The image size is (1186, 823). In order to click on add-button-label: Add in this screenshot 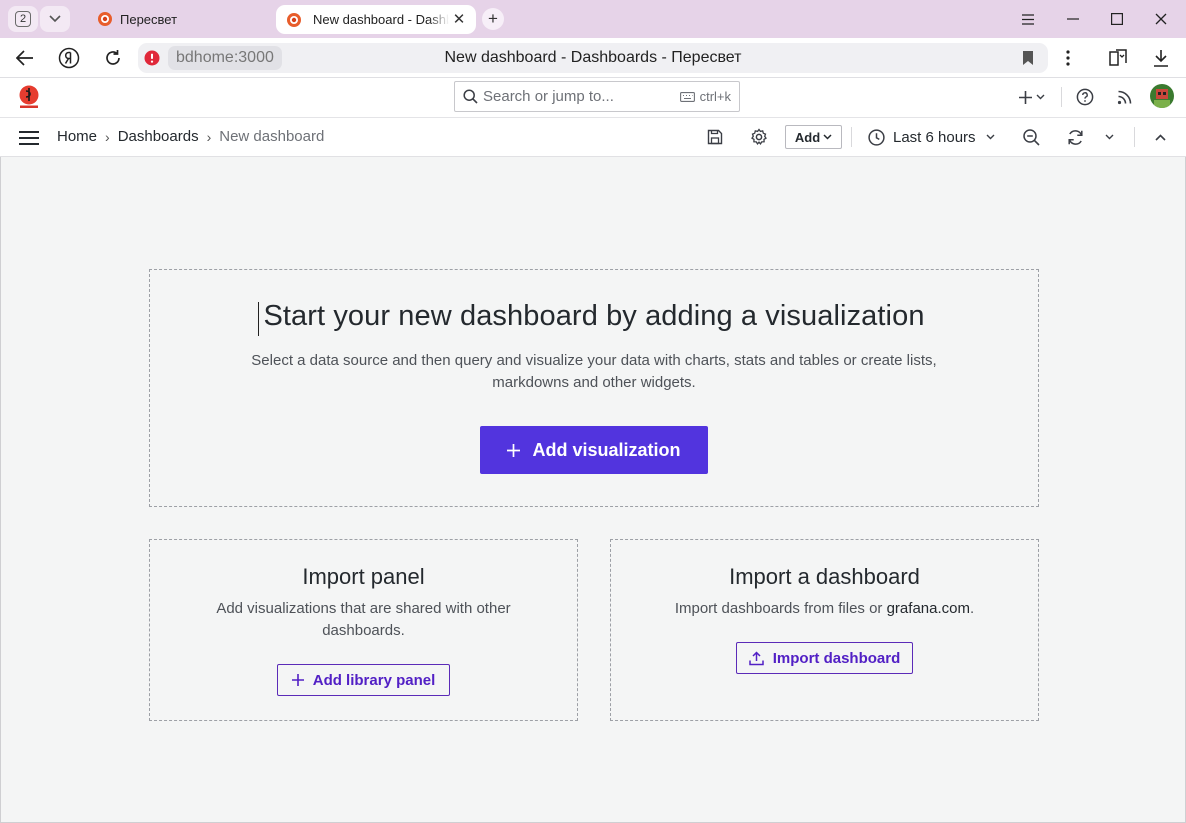, I will do `click(807, 137)`.